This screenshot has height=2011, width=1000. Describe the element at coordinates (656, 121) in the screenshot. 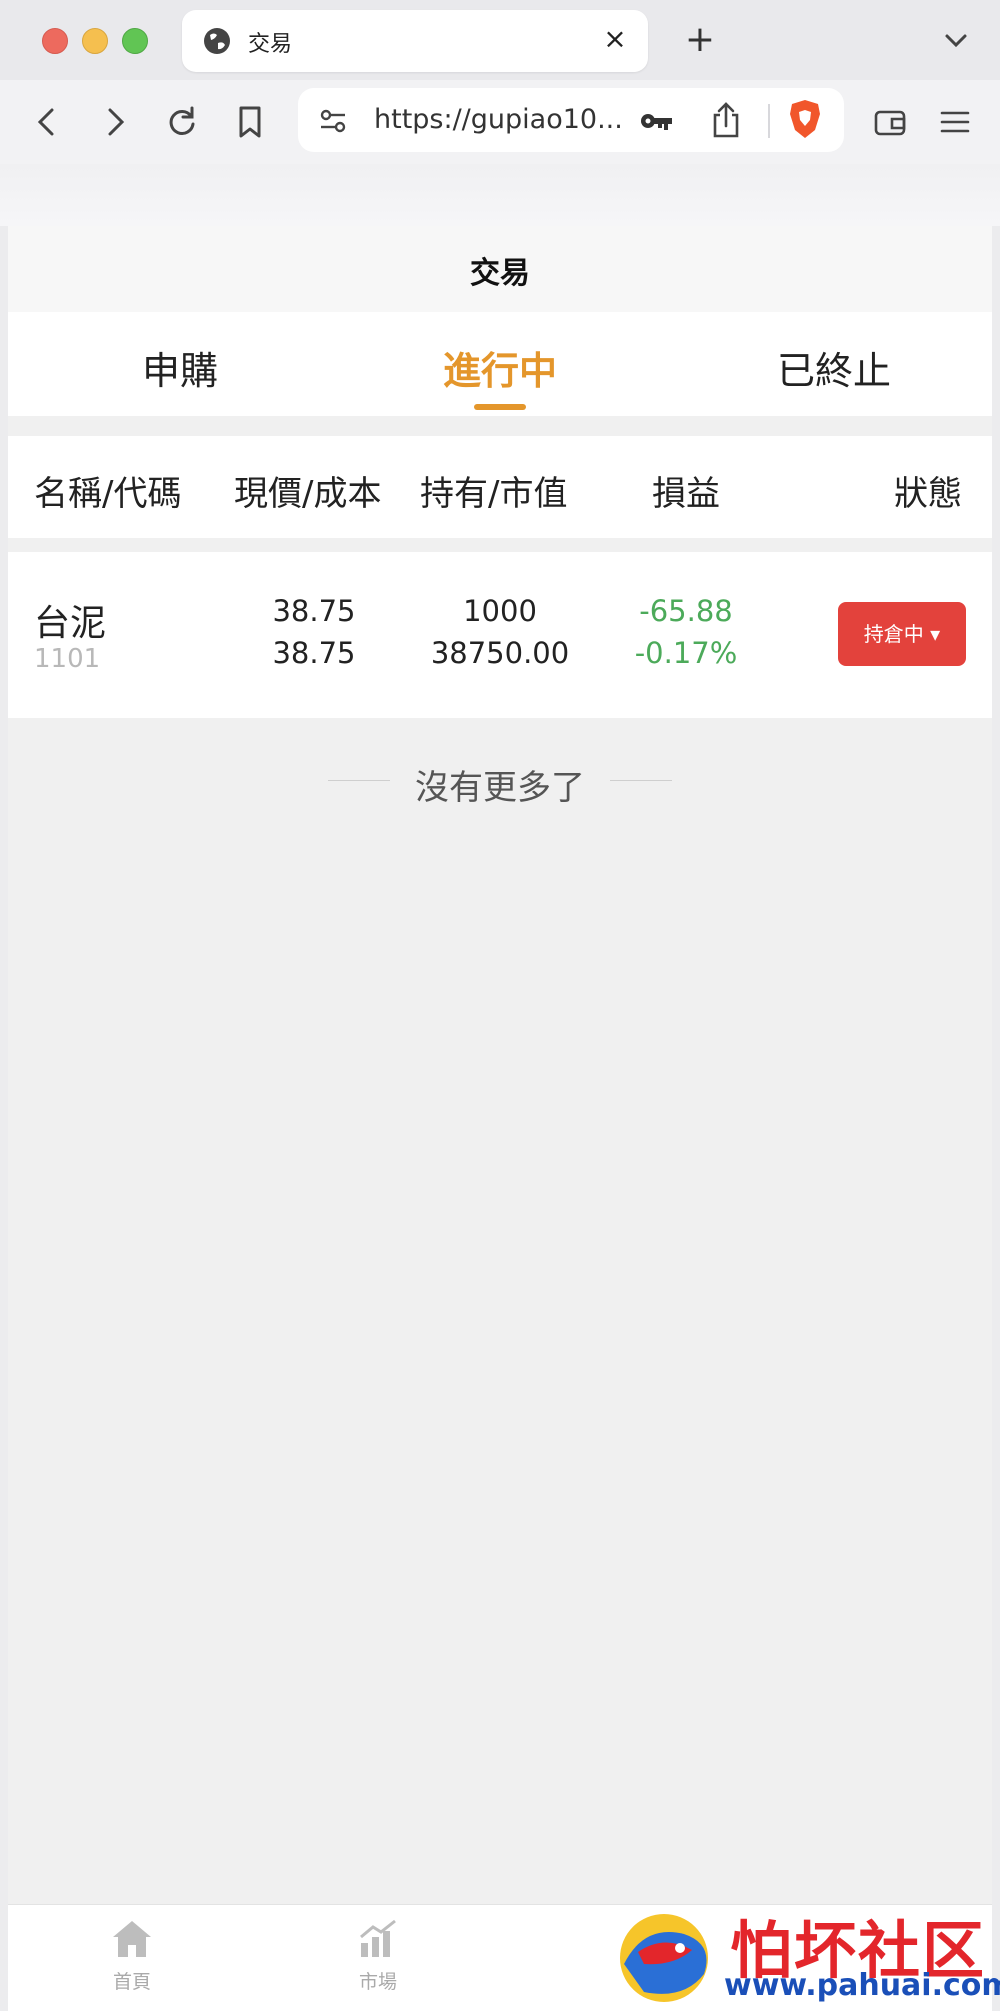

I see `key-icon` at that location.